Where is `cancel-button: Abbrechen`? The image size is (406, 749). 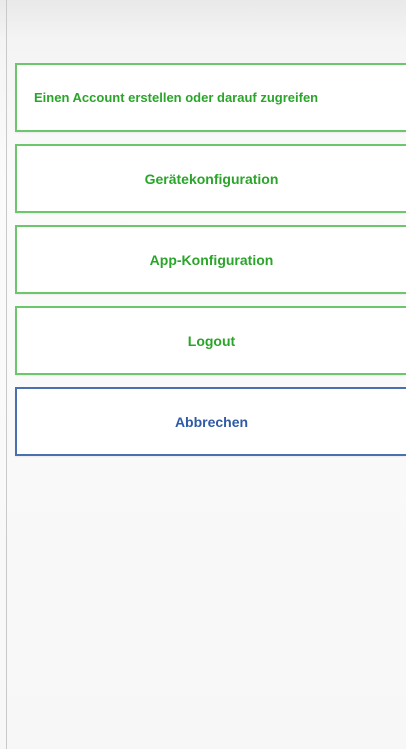
cancel-button: Abbrechen is located at coordinates (210, 421).